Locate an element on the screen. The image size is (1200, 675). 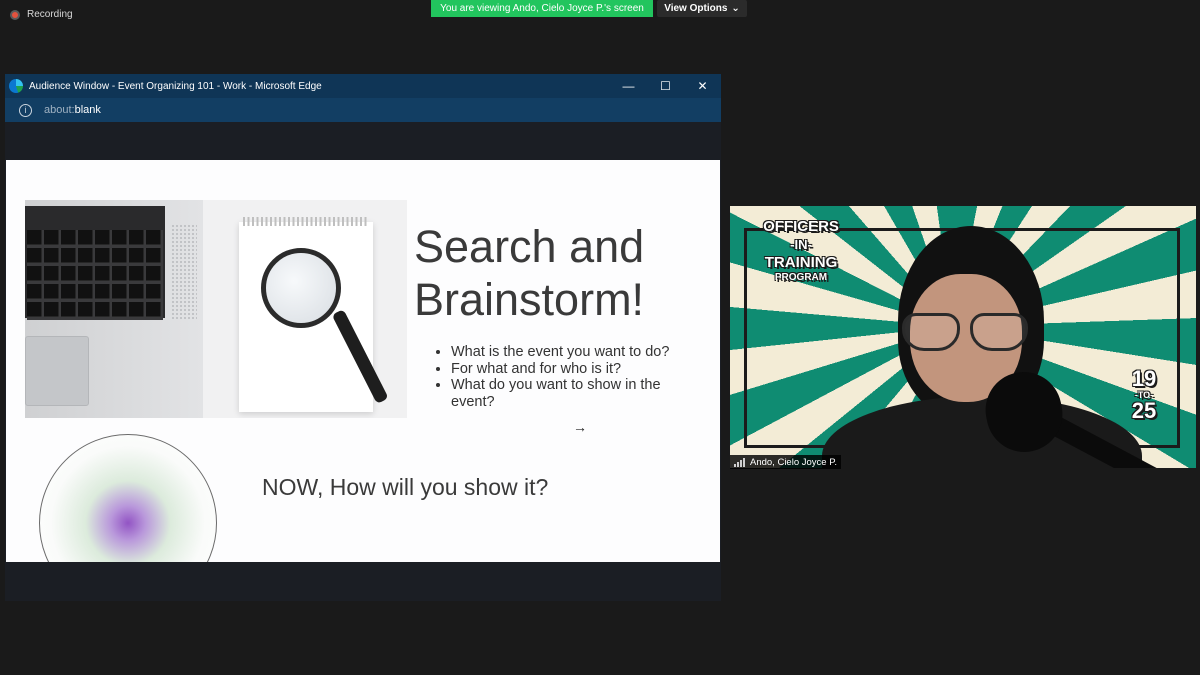
close-button: ✕ is located at coordinates (702, 86).